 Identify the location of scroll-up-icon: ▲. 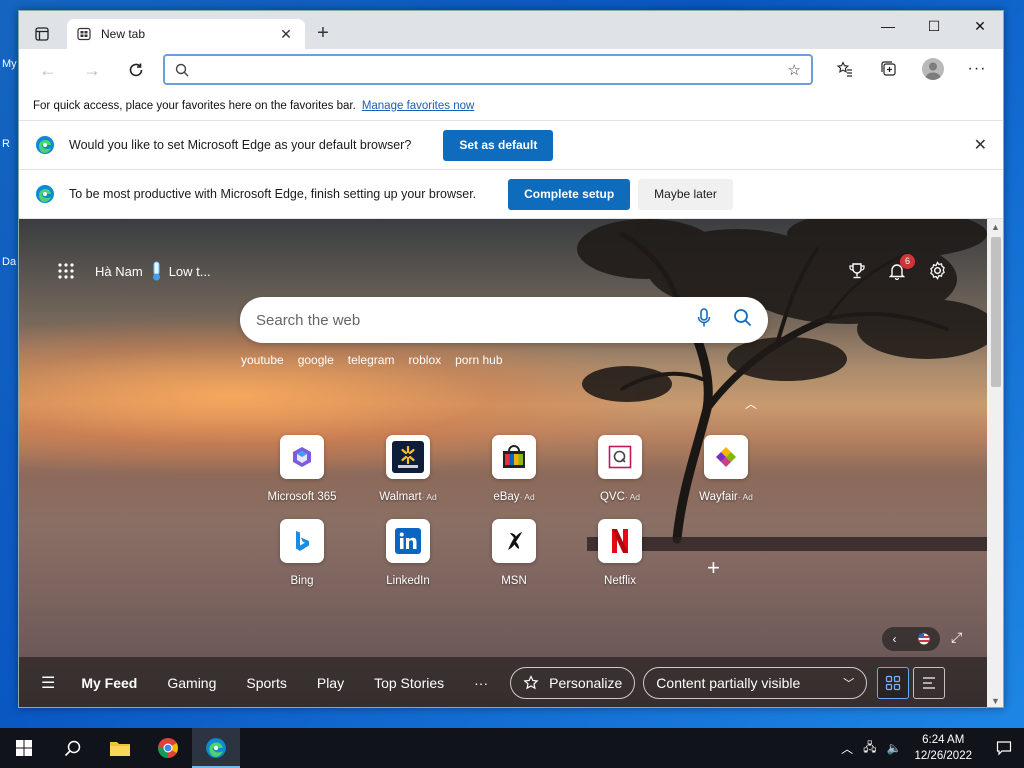
(995, 227).